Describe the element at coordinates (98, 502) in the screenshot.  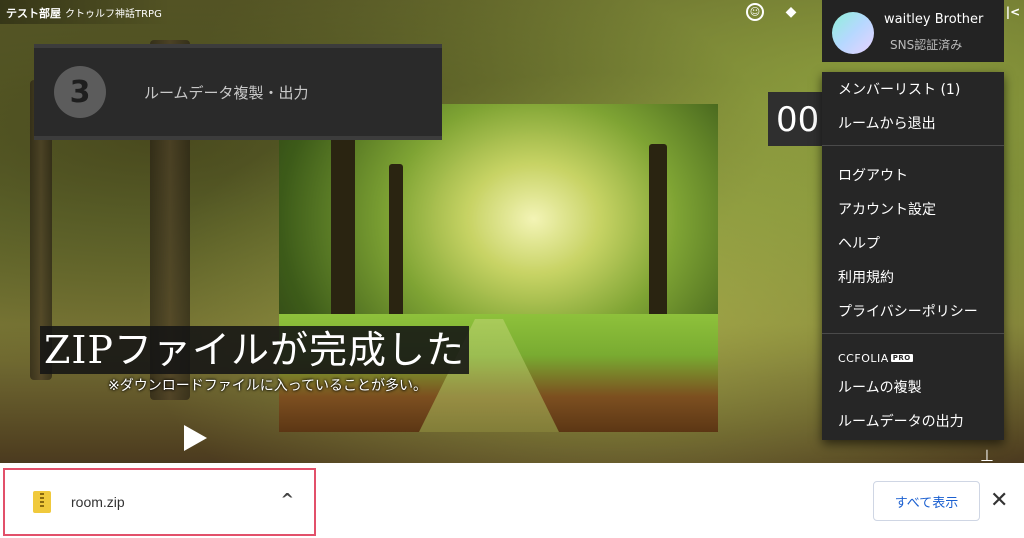
I see `download-filename: room.zip` at that location.